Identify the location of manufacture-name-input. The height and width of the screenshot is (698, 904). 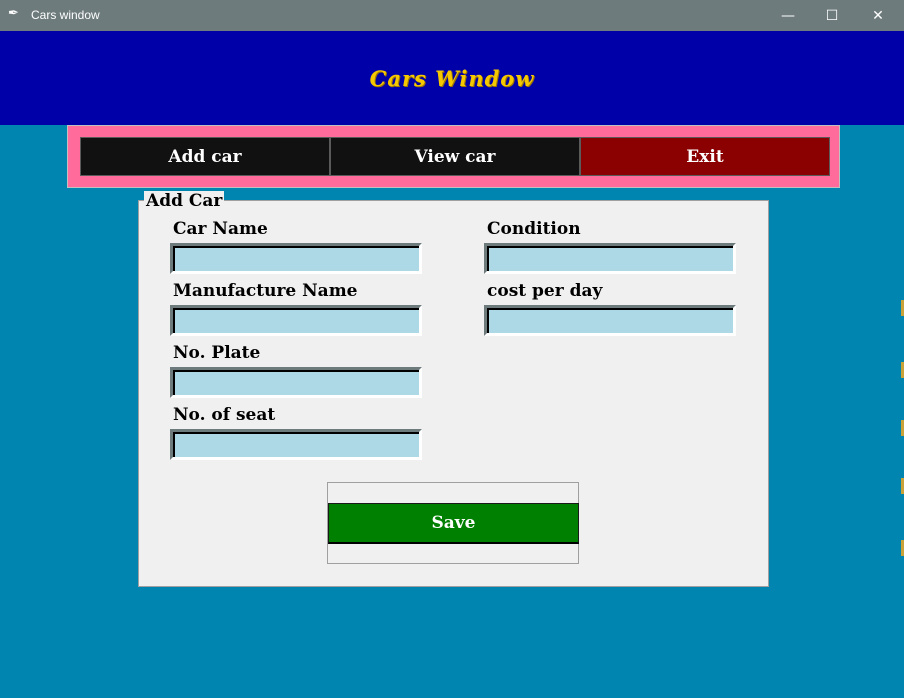
(296, 320).